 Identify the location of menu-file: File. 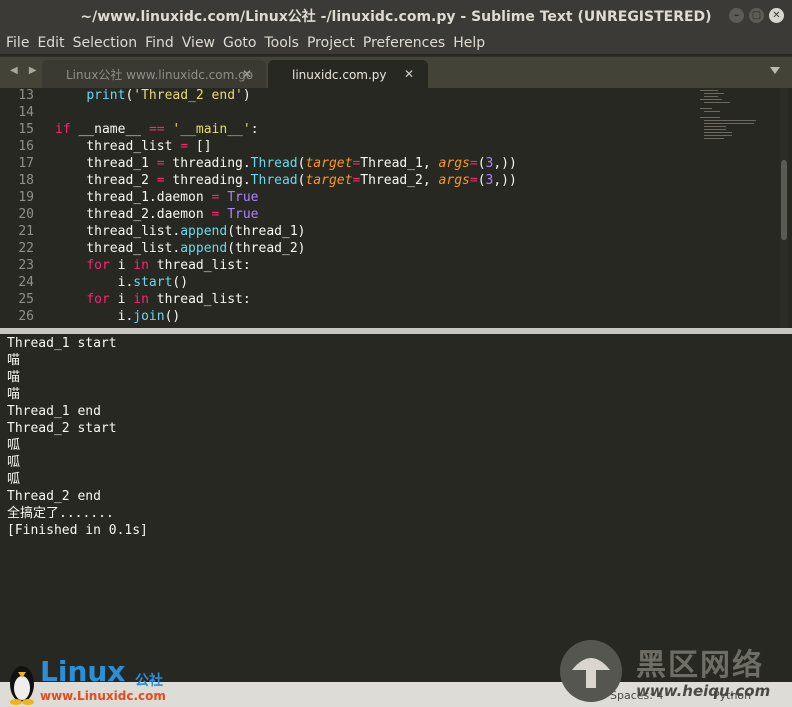
(17, 43).